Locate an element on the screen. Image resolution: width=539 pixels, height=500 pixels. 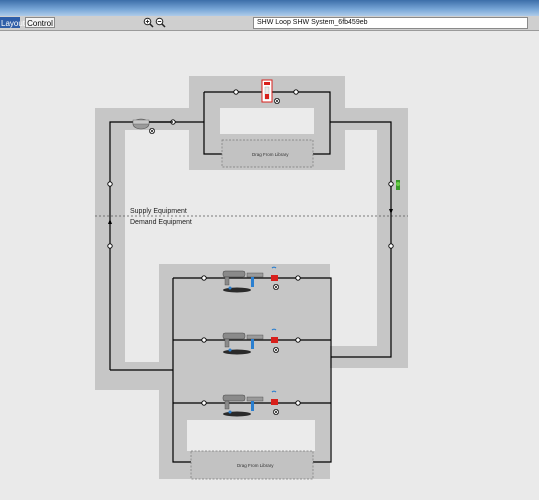
loop-name-field: SHW Loop SHW System_6fb459eb is located at coordinates (390, 23).